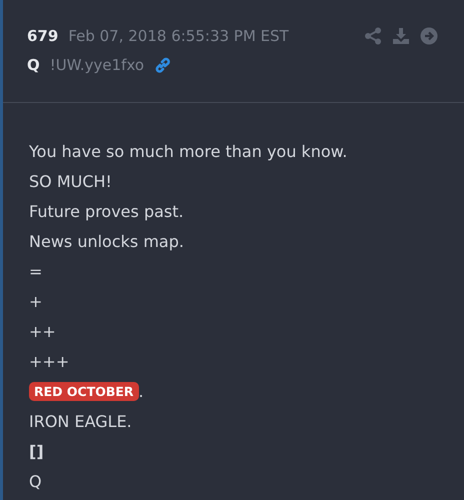 The image size is (464, 500). Describe the element at coordinates (49, 361) in the screenshot. I see `post-text: +++` at that location.